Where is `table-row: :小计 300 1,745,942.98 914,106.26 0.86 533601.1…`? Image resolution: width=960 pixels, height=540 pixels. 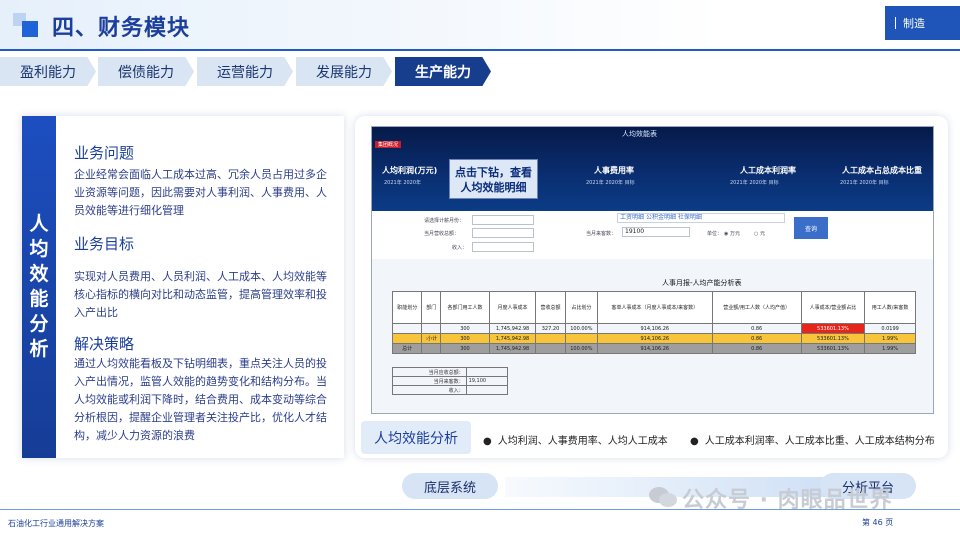
table-row: :小计 300 1,745,942.98 914,106.26 0.86 533601.1… is located at coordinates (653, 338).